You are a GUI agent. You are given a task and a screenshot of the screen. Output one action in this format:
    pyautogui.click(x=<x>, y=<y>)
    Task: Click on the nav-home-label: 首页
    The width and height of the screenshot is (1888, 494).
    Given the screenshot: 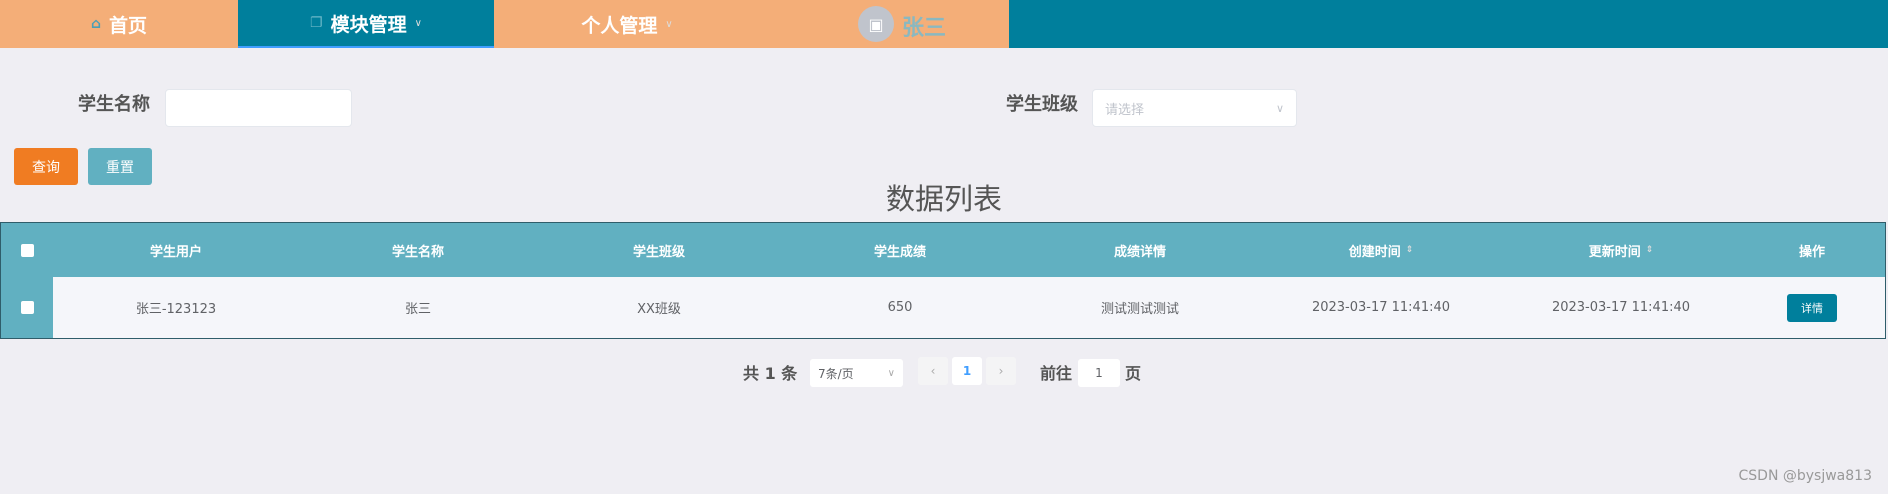 What is the action you would take?
    pyautogui.click(x=128, y=25)
    